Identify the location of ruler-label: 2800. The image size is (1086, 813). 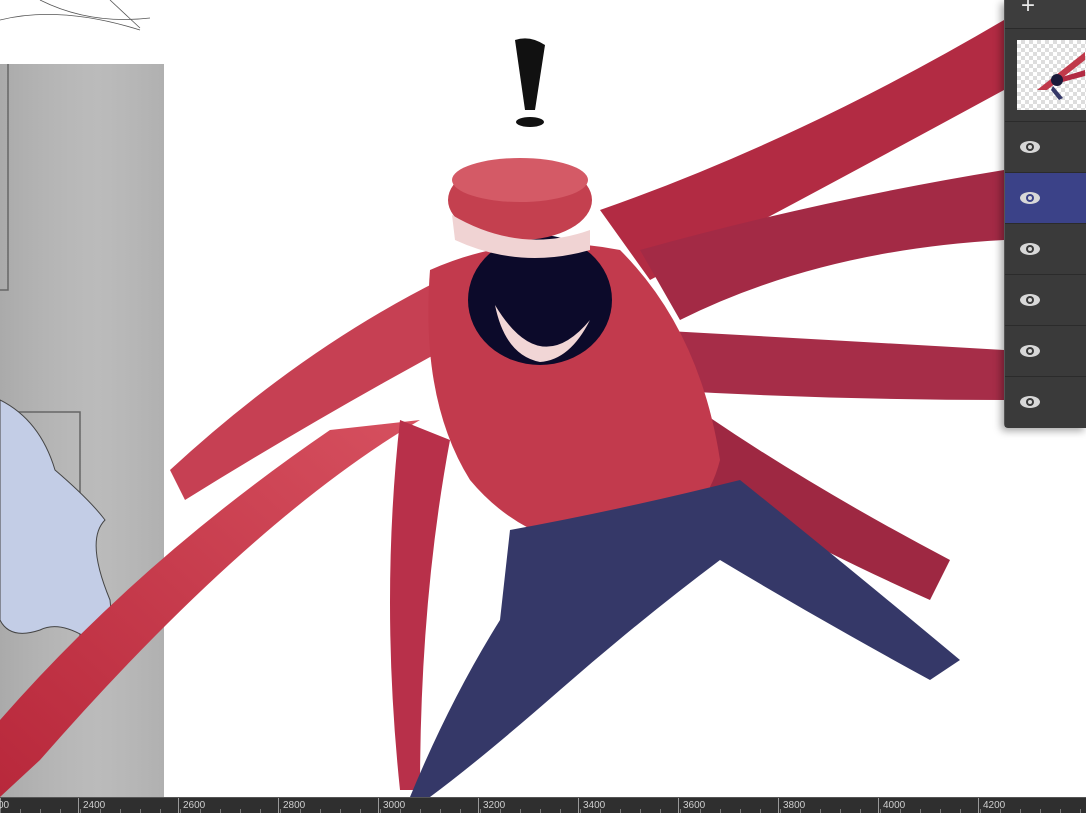
(294, 805).